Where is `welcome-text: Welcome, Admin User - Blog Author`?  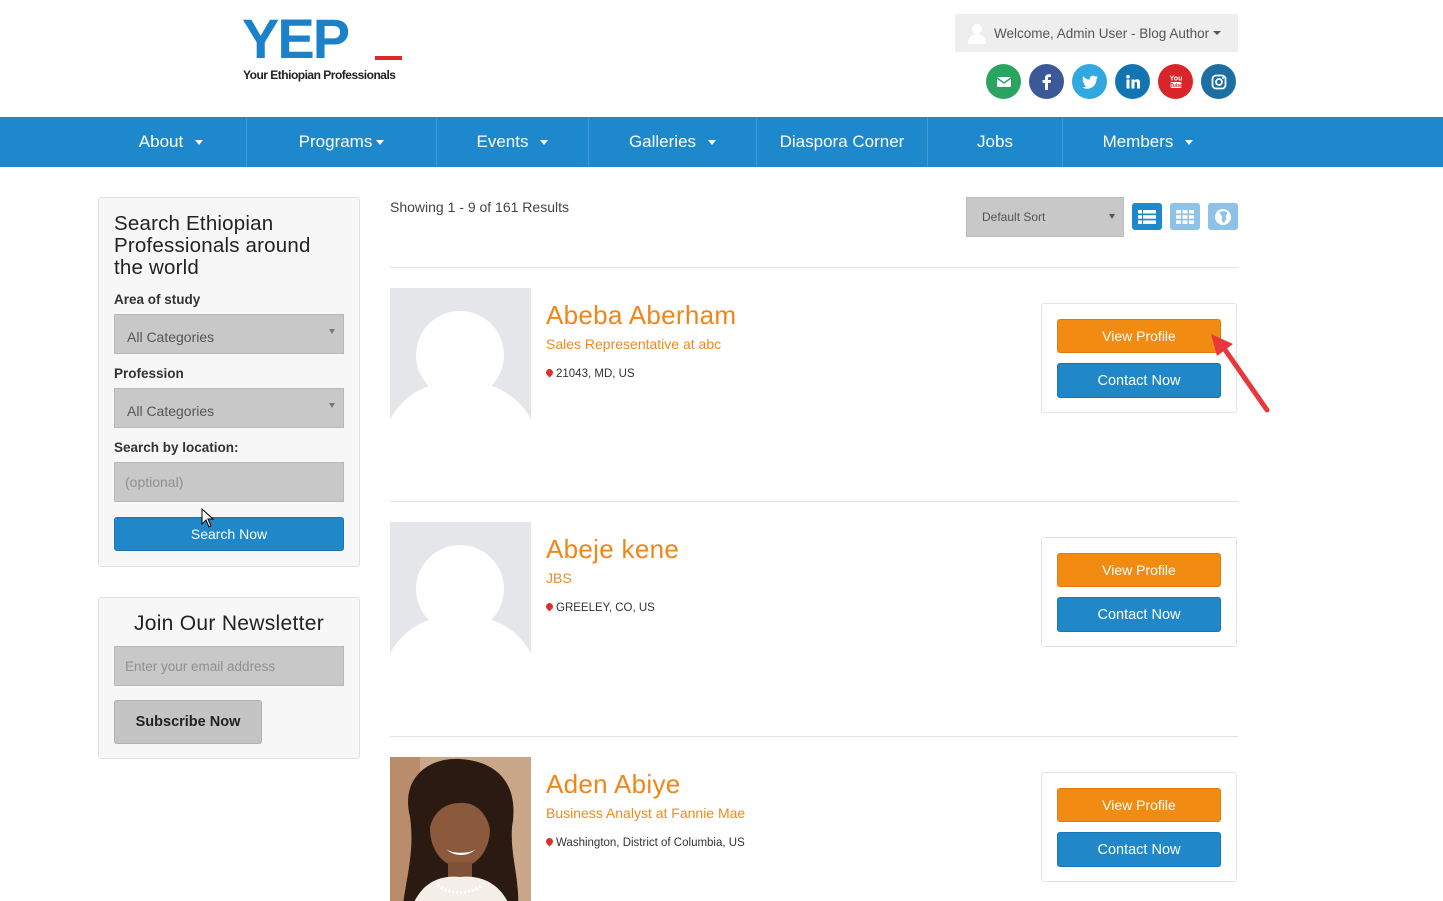 welcome-text: Welcome, Admin User - Blog Author is located at coordinates (1102, 33).